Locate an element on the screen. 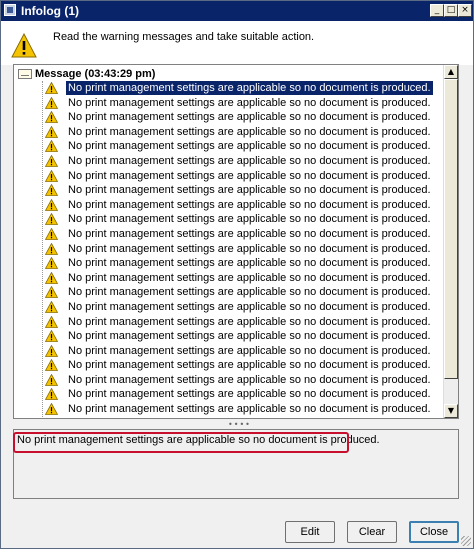 The height and width of the screenshot is (549, 474). scroll-up-button: ▲ is located at coordinates (451, 72).